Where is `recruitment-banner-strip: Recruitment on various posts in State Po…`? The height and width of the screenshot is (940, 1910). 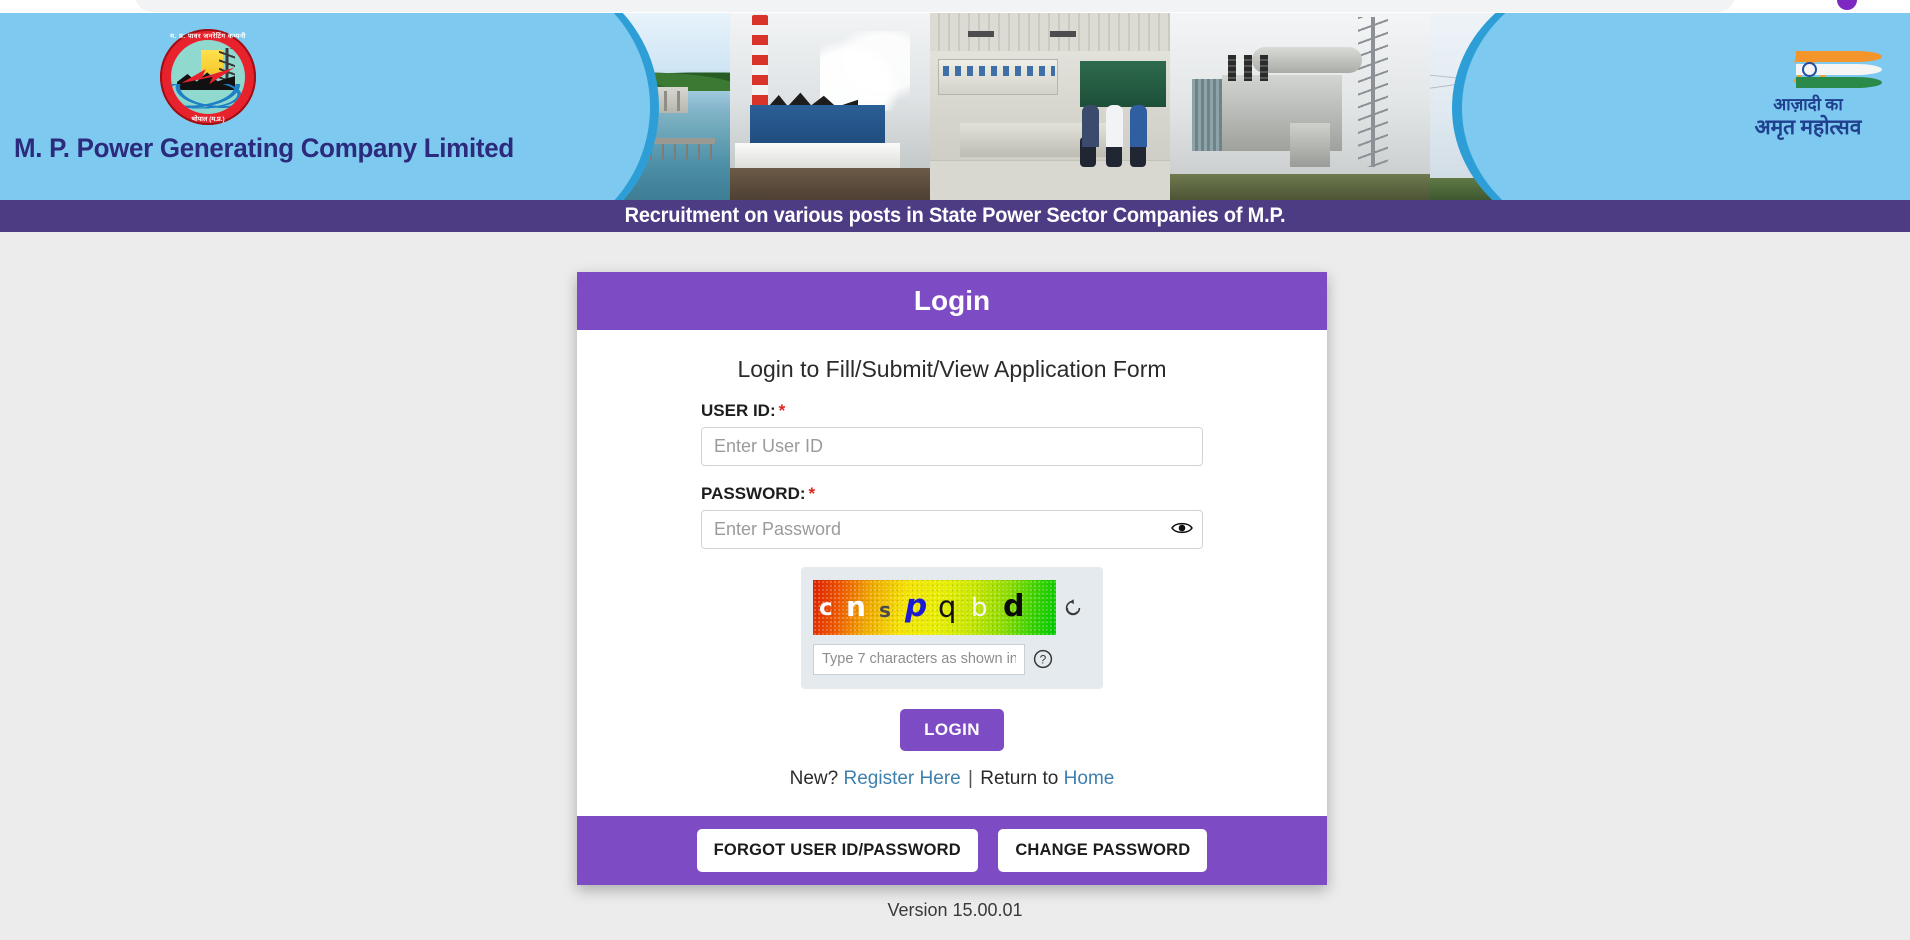
recruitment-banner-strip: Recruitment on various posts in State Po… is located at coordinates (955, 216).